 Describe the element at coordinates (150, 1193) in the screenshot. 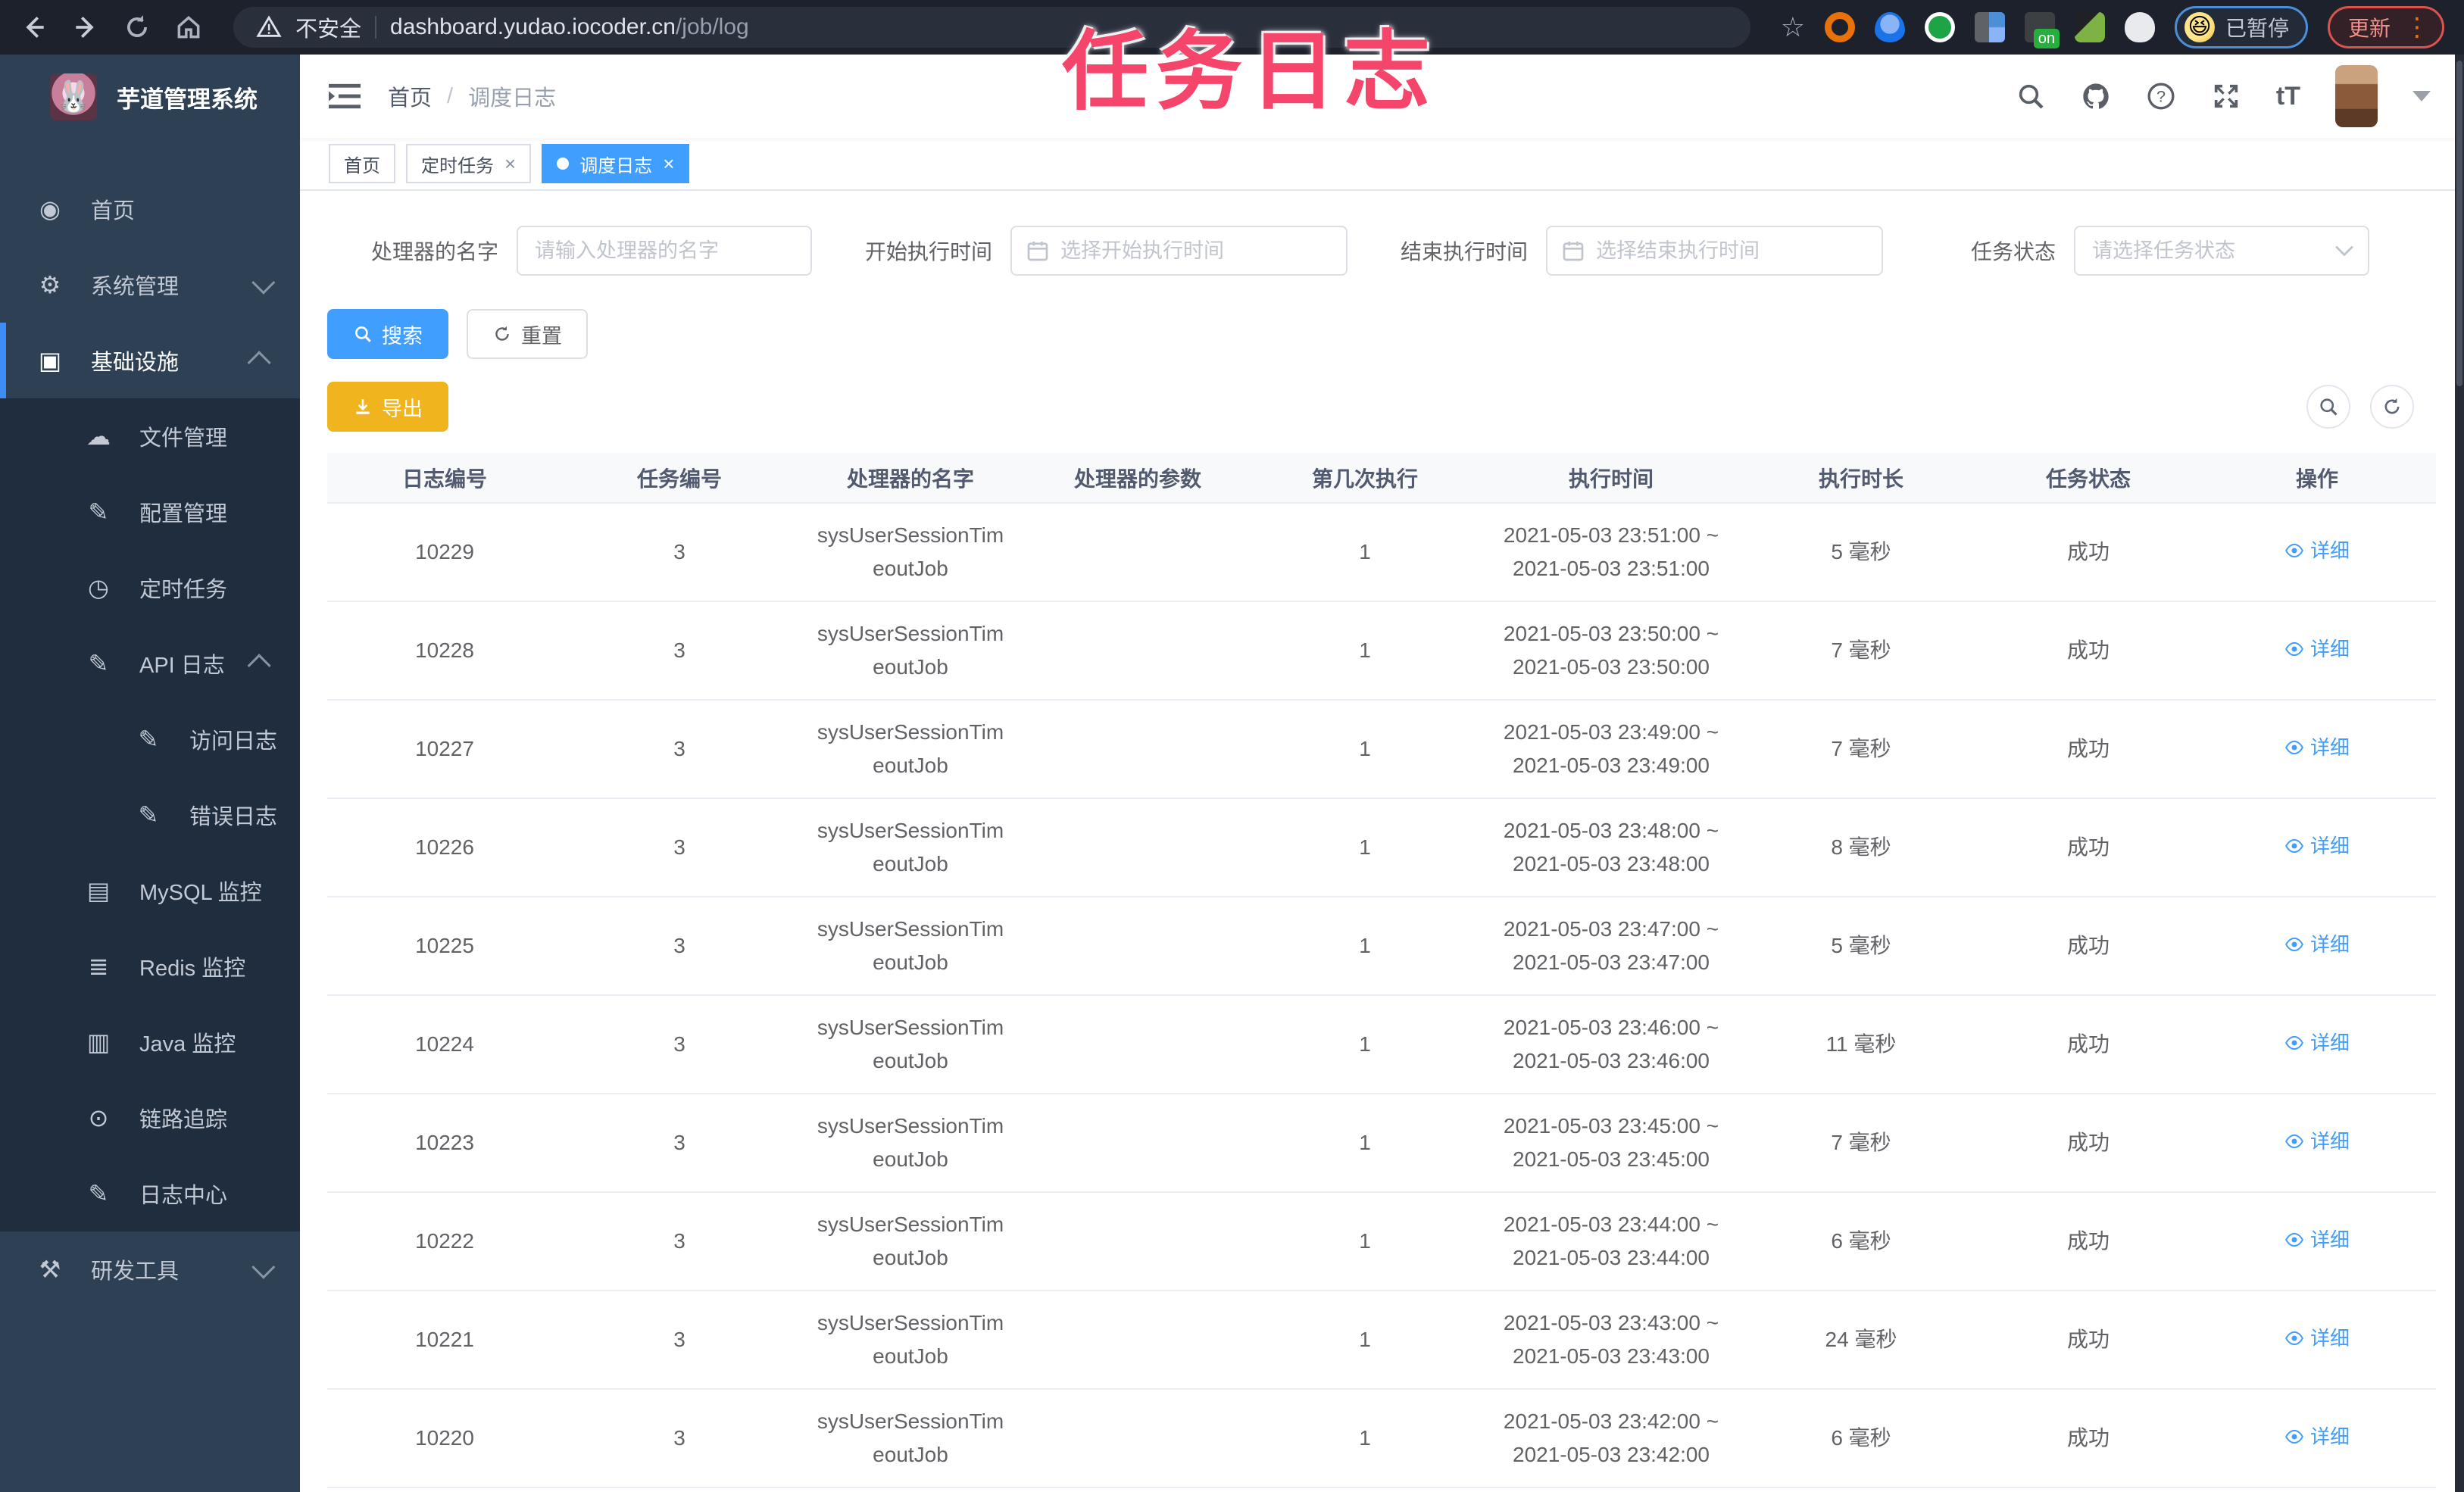

I see `sidebar-item-日志中心: ✎ 日志中心` at that location.